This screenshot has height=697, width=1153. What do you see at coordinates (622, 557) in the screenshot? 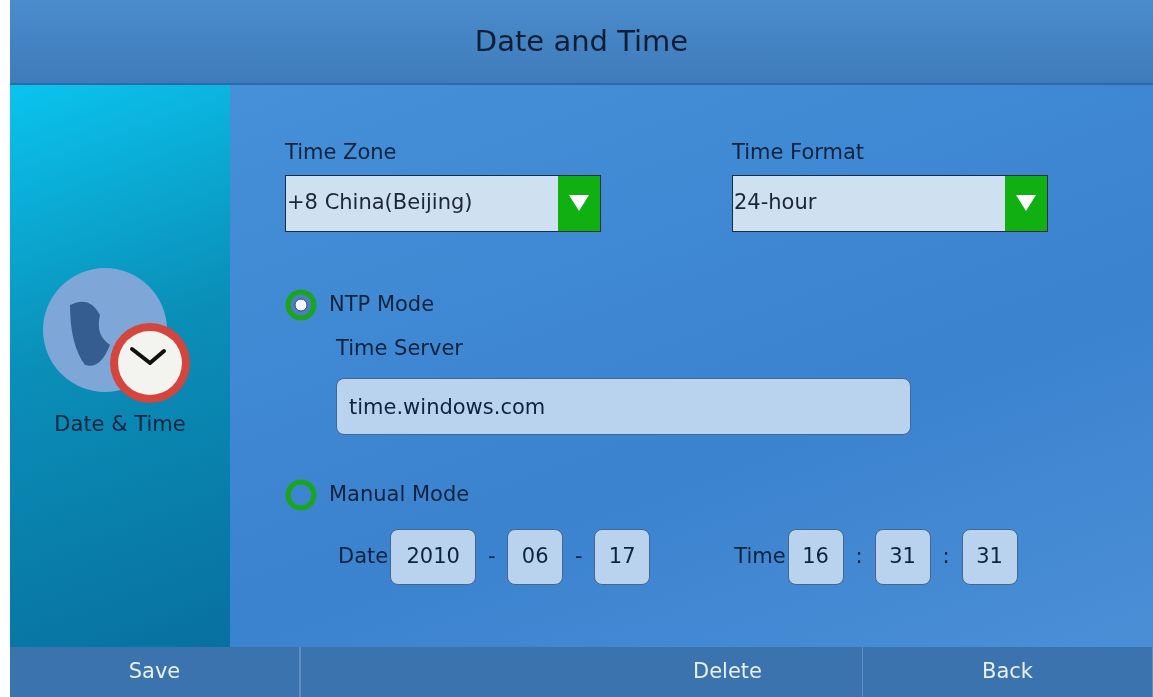
I see `date-input: 17` at bounding box center [622, 557].